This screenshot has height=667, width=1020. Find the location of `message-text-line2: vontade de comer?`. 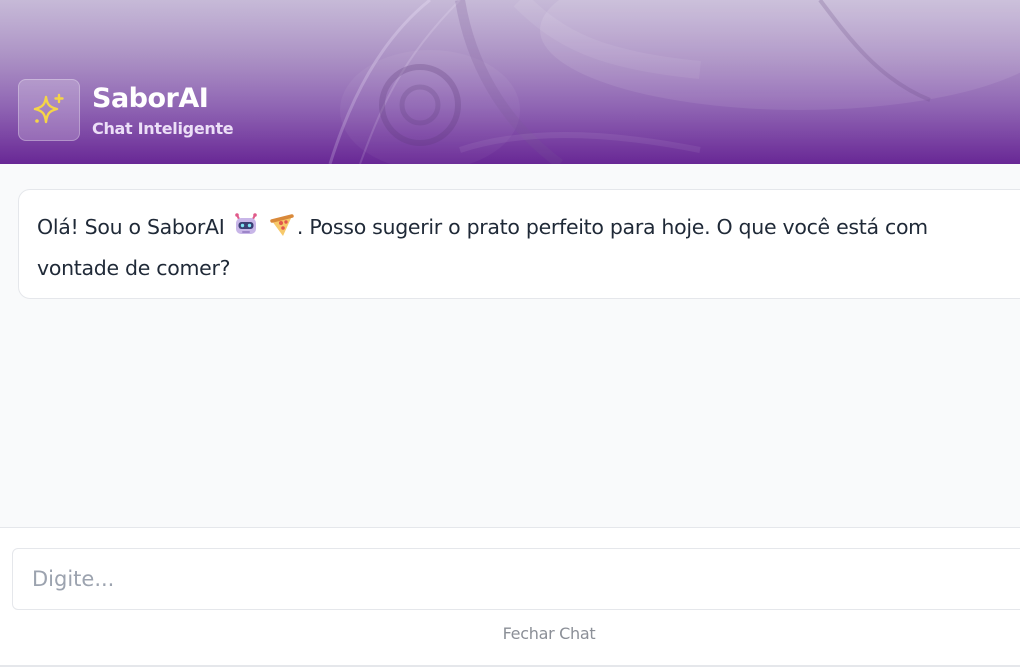

message-text-line2: vontade de comer? is located at coordinates (134, 268).